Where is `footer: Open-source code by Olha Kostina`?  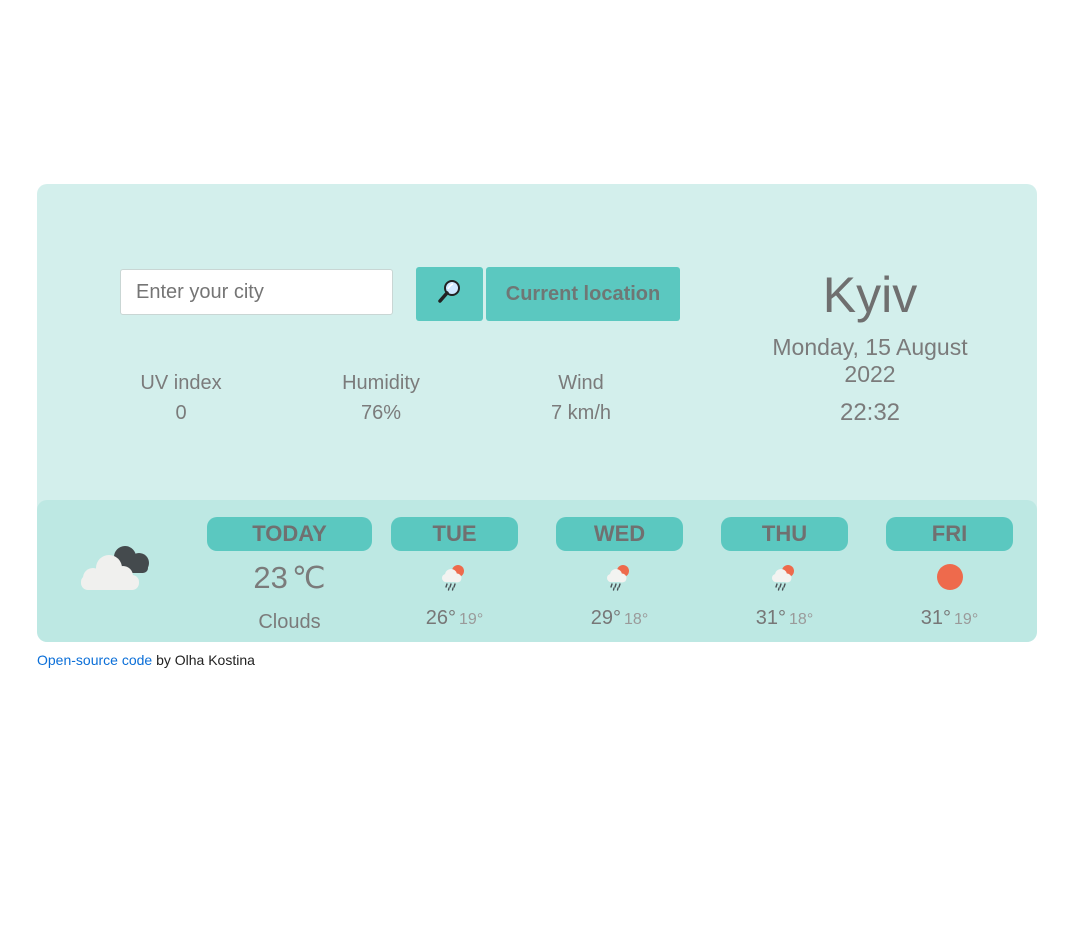 footer: Open-source code by Olha Kostina is located at coordinates (146, 660).